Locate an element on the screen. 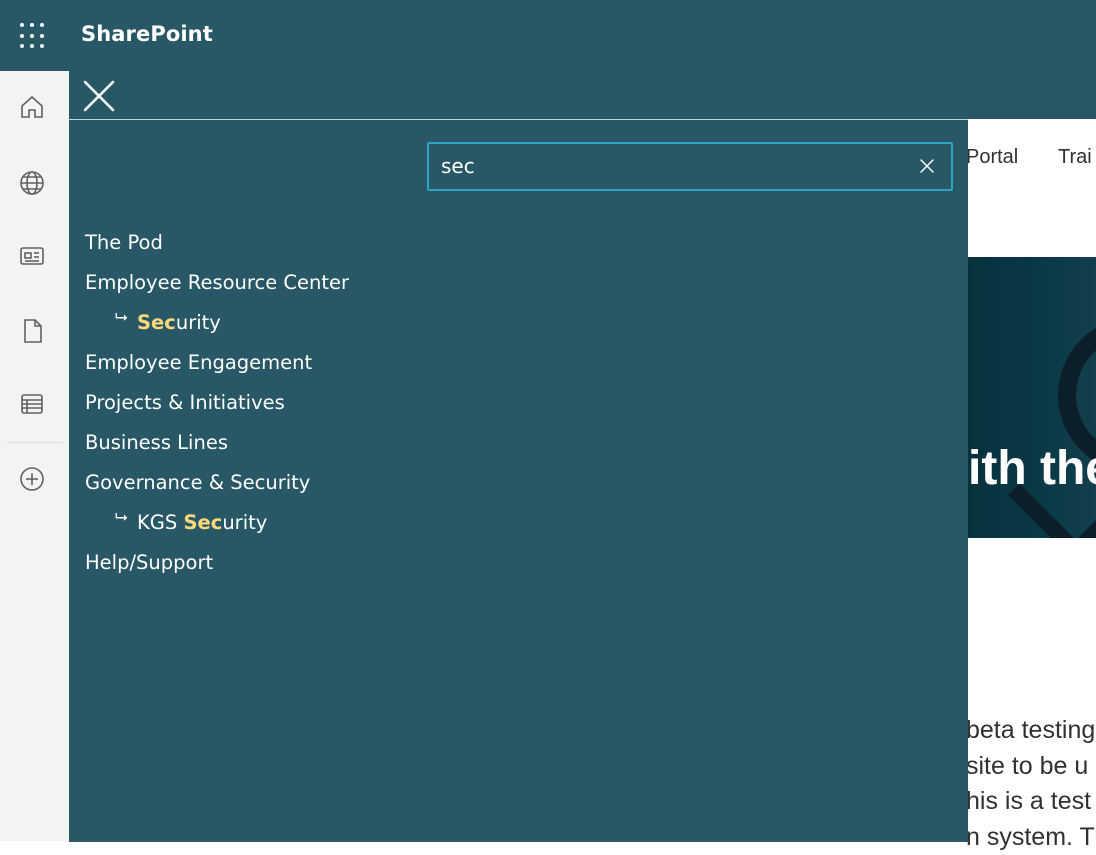  list-icon is located at coordinates (32, 404).